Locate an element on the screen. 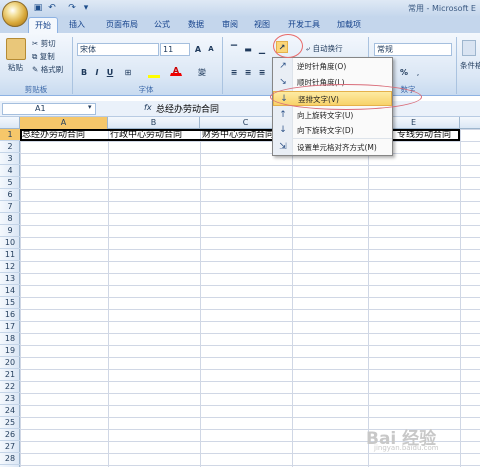  row-header: 12 is located at coordinates (10, 267).